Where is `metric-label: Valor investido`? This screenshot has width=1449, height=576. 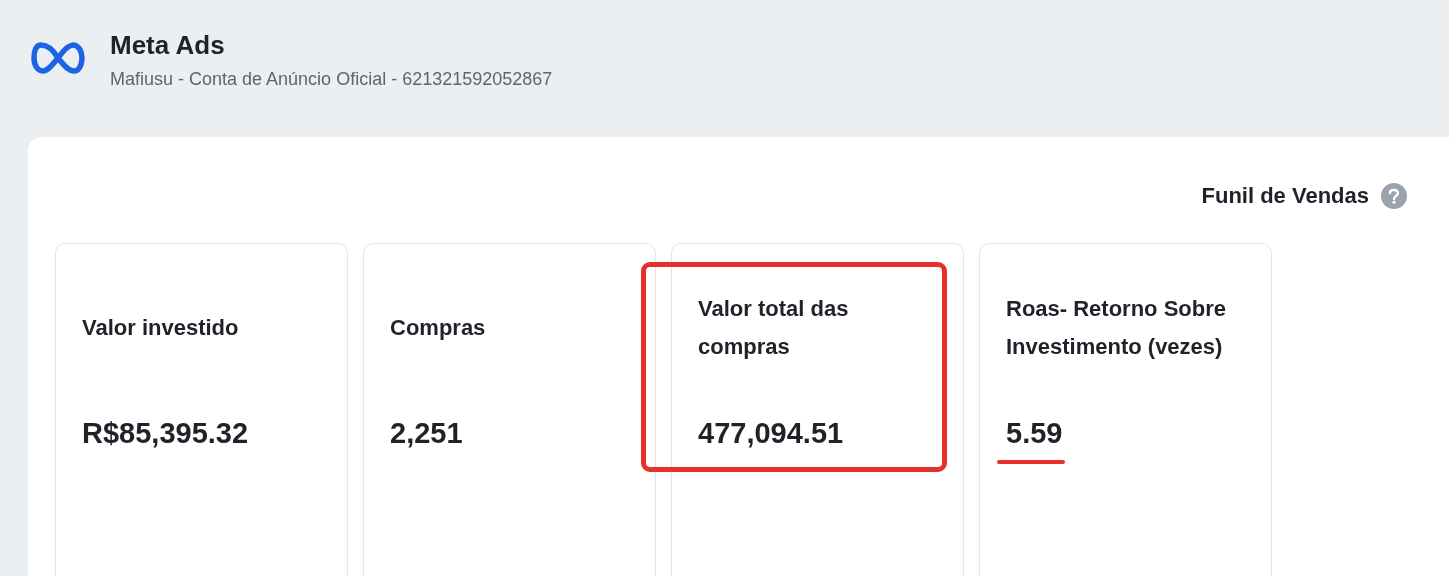
metric-label: Valor investido is located at coordinates (160, 328).